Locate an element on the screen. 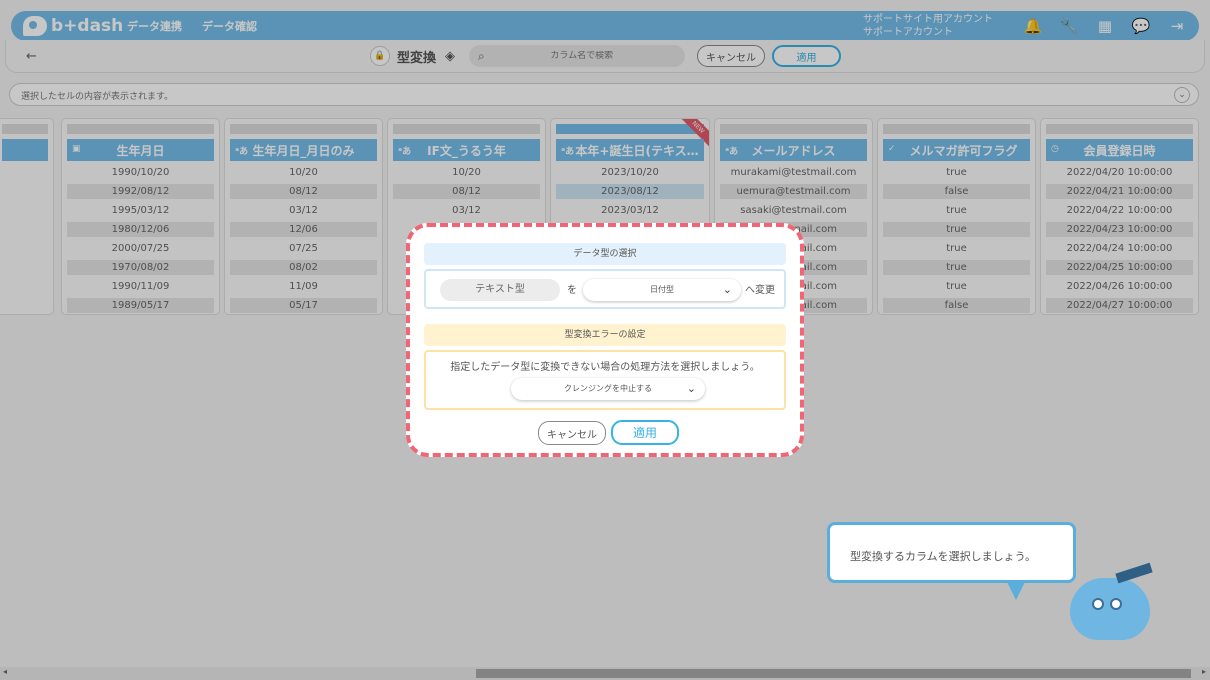 The image size is (1210, 680). error-instruction: 指定したデータ型に変換できない場合の処理方法を選択しましょう。 is located at coordinates (605, 367).